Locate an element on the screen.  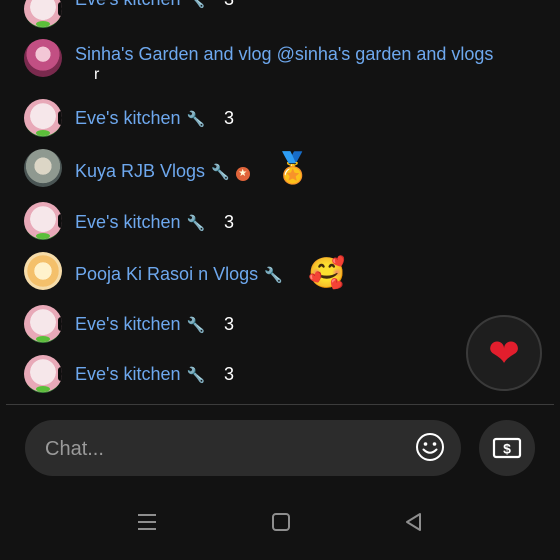
message-text: r is located at coordinates (97, 74).